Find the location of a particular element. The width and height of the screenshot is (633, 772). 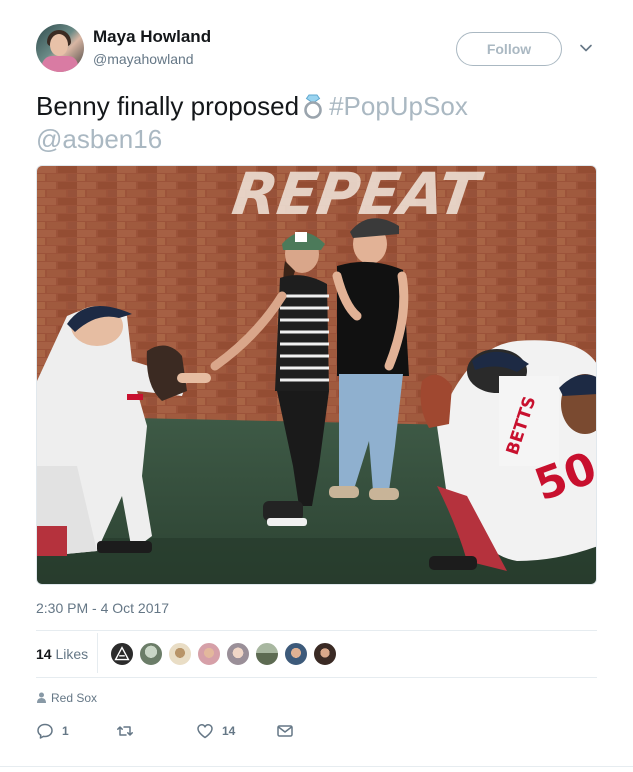

display-name: Maya Howland is located at coordinates (152, 37).